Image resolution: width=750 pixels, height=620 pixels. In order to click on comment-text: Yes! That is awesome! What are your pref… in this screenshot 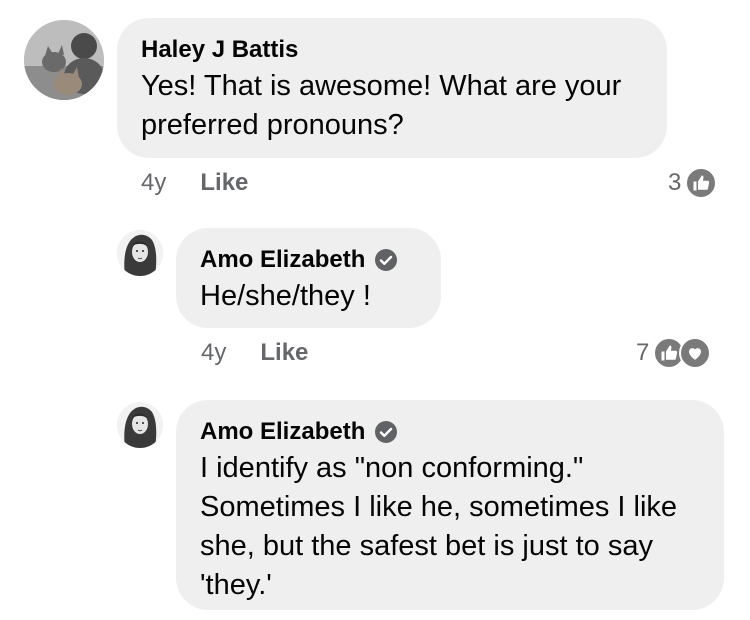, I will do `click(381, 105)`.